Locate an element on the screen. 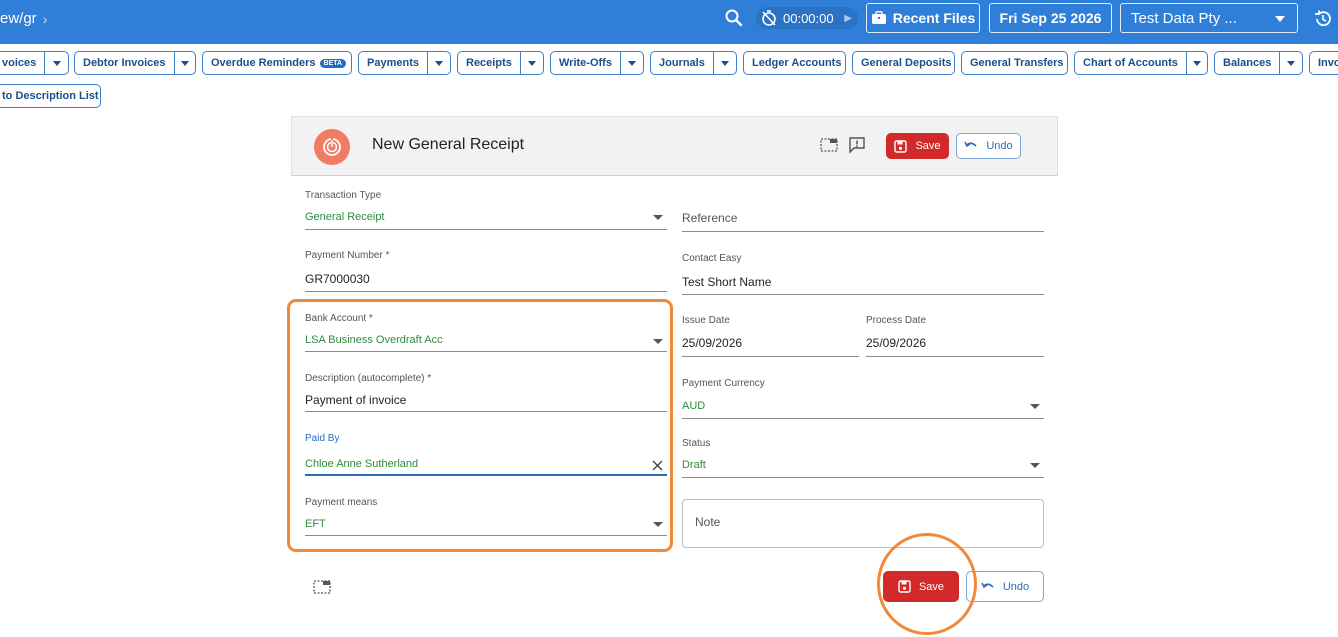 This screenshot has height=637, width=1338. nav-item-overdue-reminders: Overdue Reminders BETA is located at coordinates (277, 63).